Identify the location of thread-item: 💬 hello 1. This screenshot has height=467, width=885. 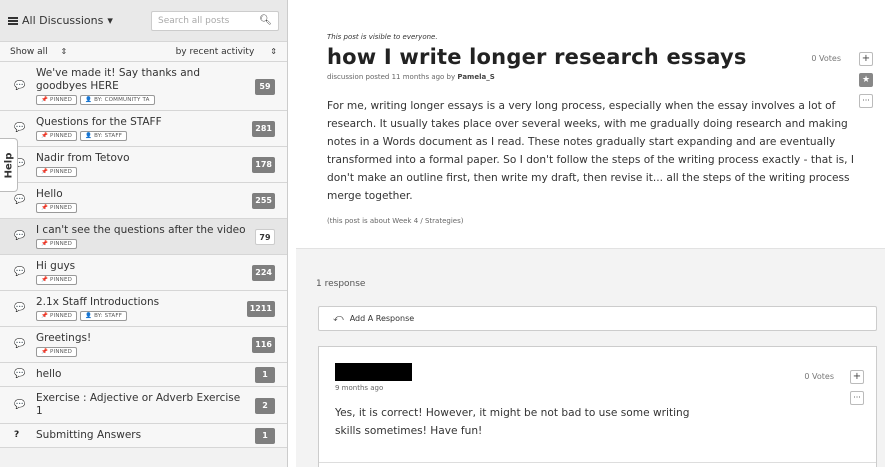
(143, 375).